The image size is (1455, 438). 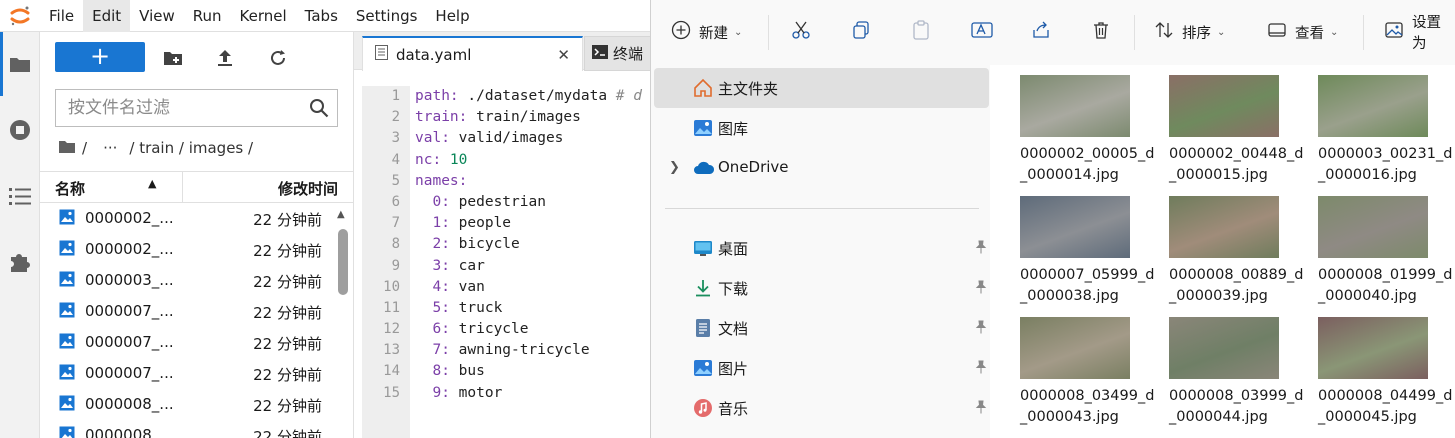 I want to click on nav-item-downloads: 下载, so click(x=821, y=288).